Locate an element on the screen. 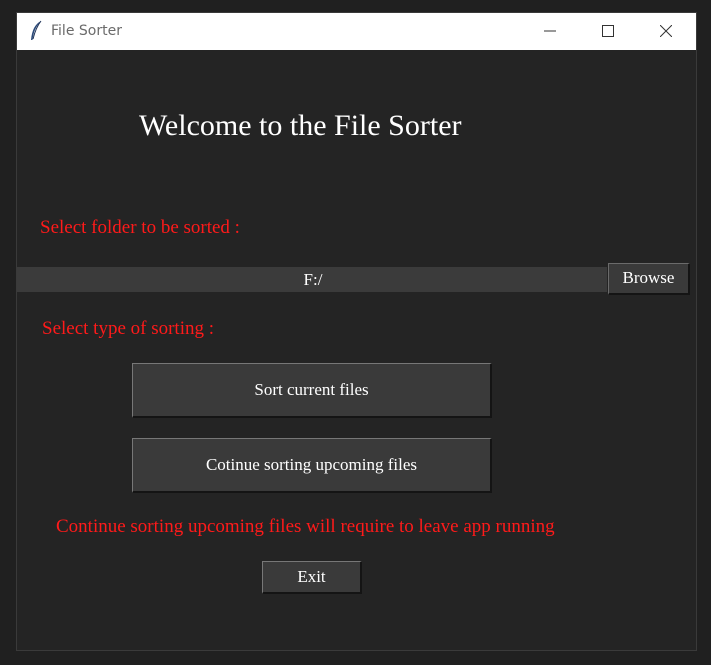 The height and width of the screenshot is (665, 711). minimize-button is located at coordinates (550, 31).